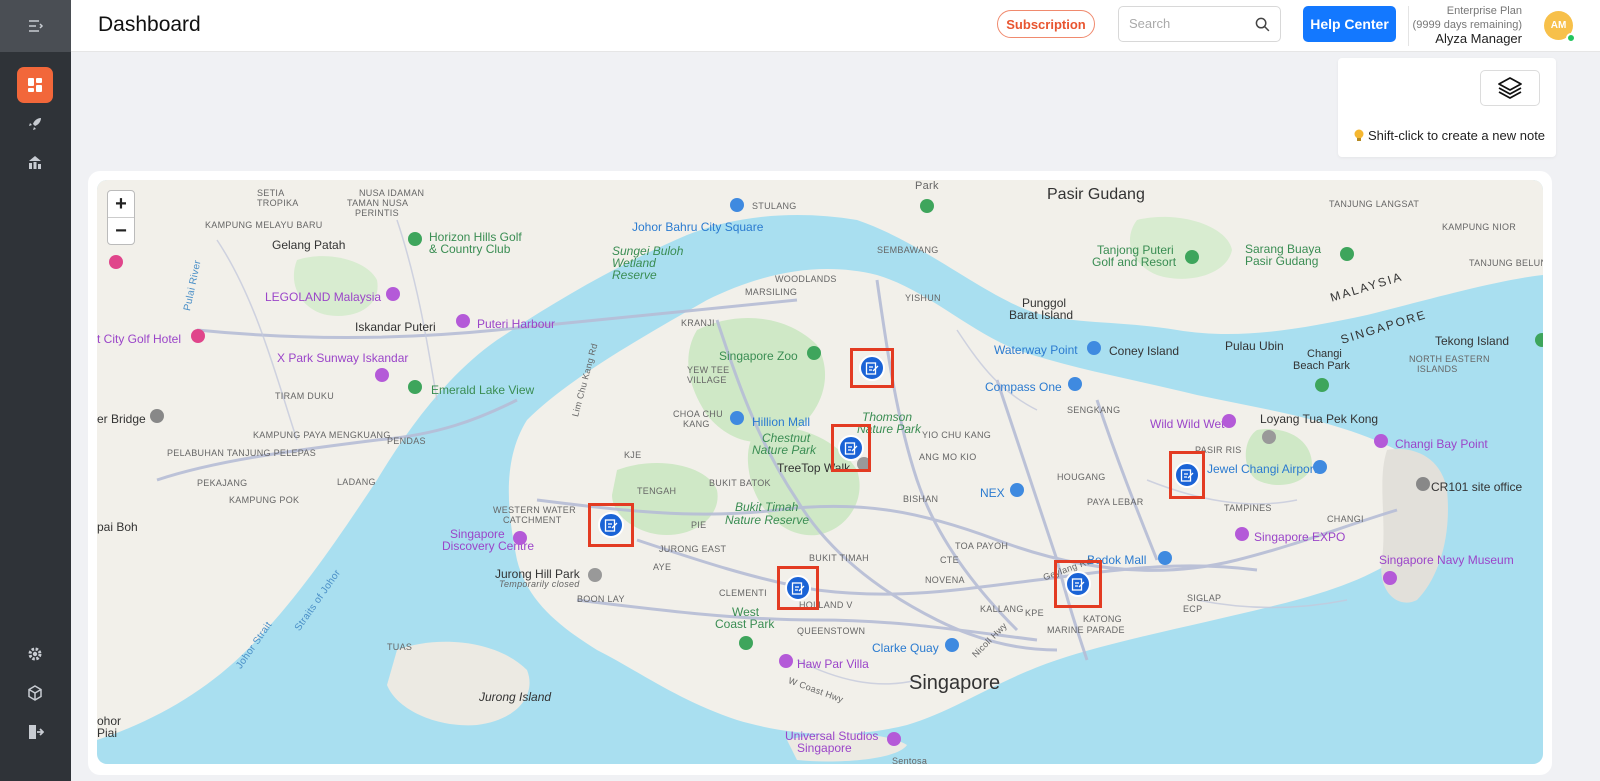 The width and height of the screenshot is (1600, 781). I want to click on help-center-button: Help Center, so click(1349, 24).